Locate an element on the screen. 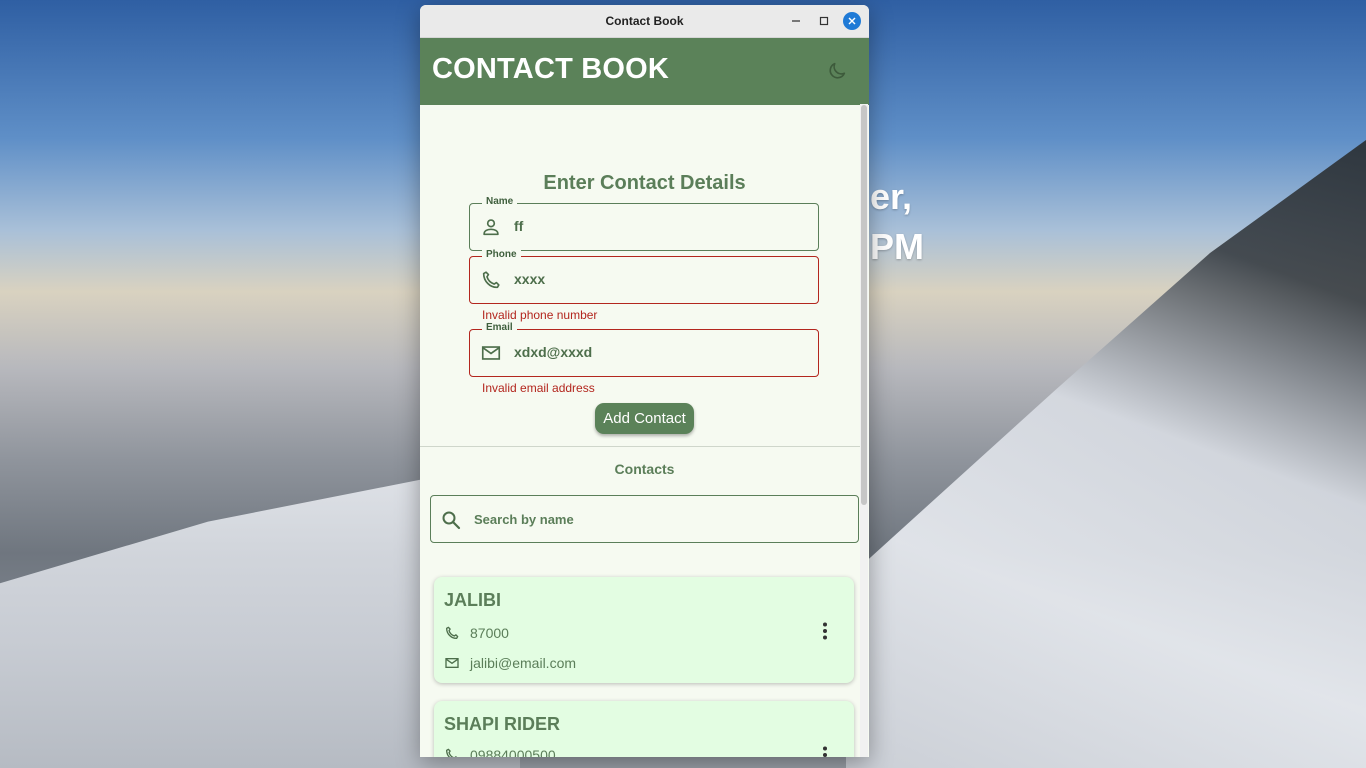 The image size is (1366, 768). contact-phone: 87000 is located at coordinates (489, 633).